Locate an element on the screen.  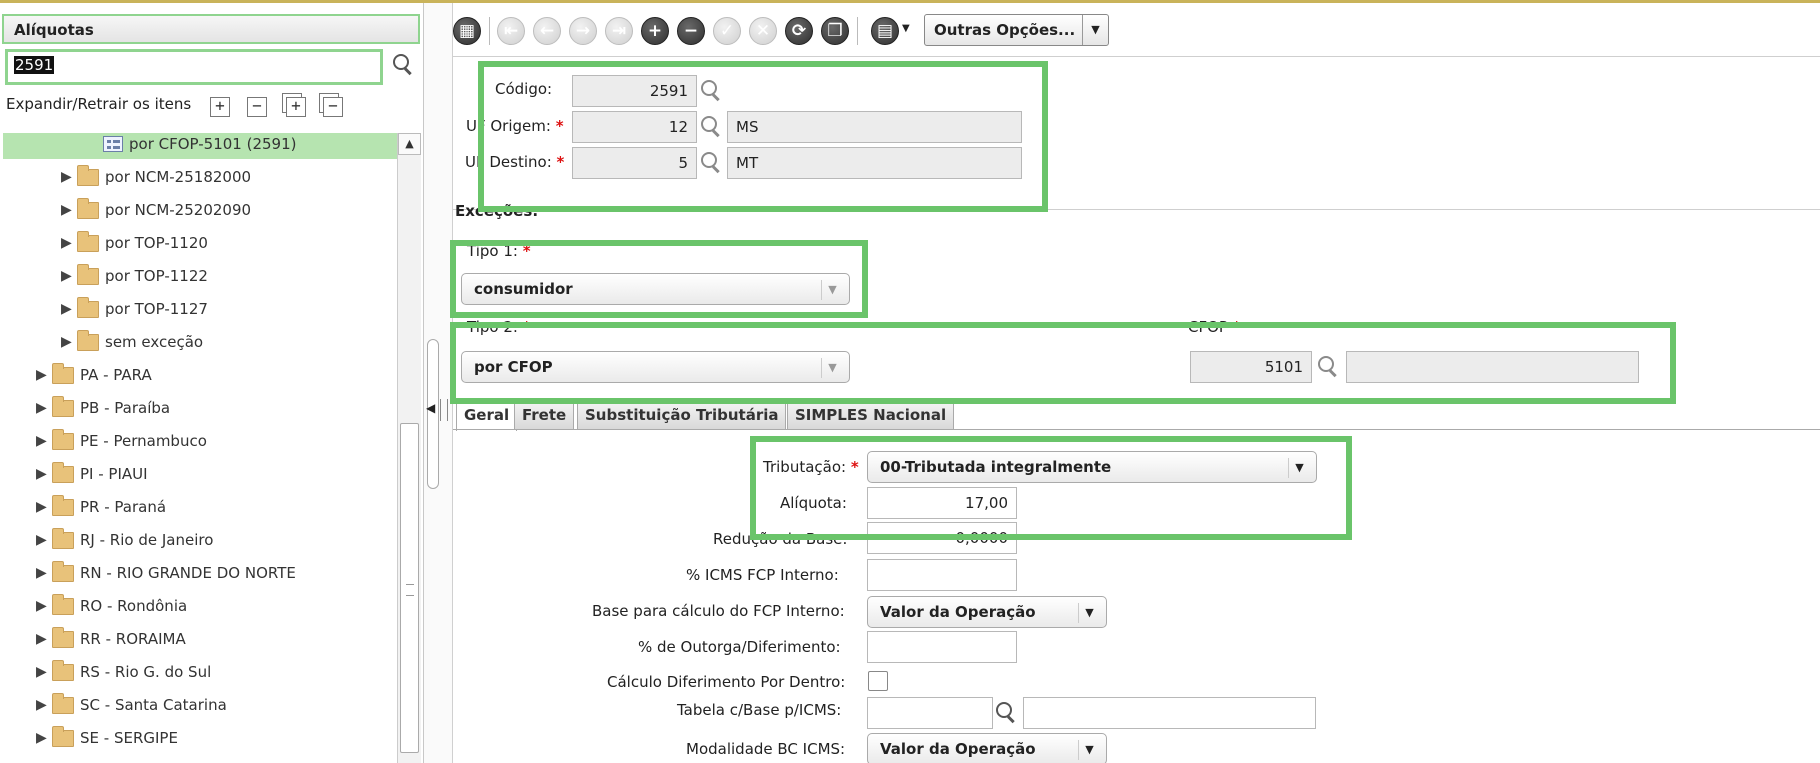
tree-item: ▶ RO - Rondônia is located at coordinates (111, 606).